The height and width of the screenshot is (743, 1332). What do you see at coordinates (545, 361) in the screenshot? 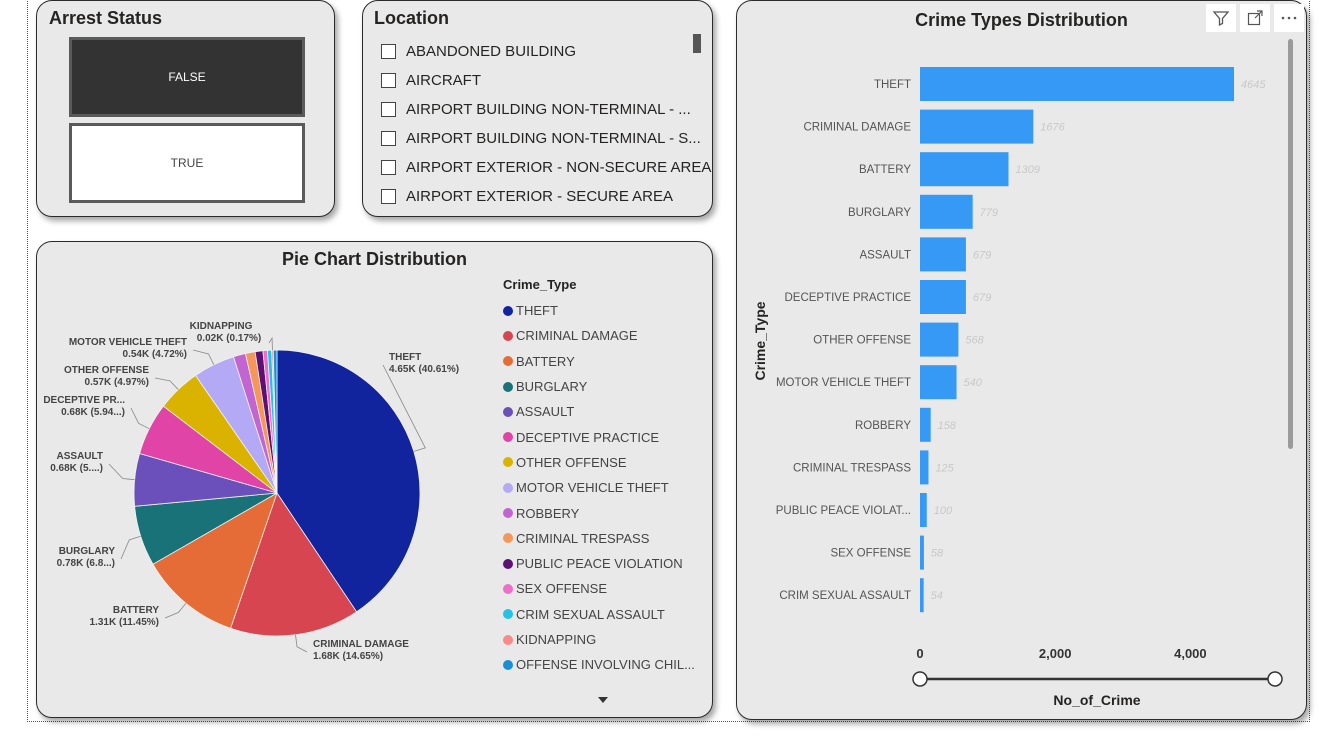
I see `legend-label: BATTERY` at bounding box center [545, 361].